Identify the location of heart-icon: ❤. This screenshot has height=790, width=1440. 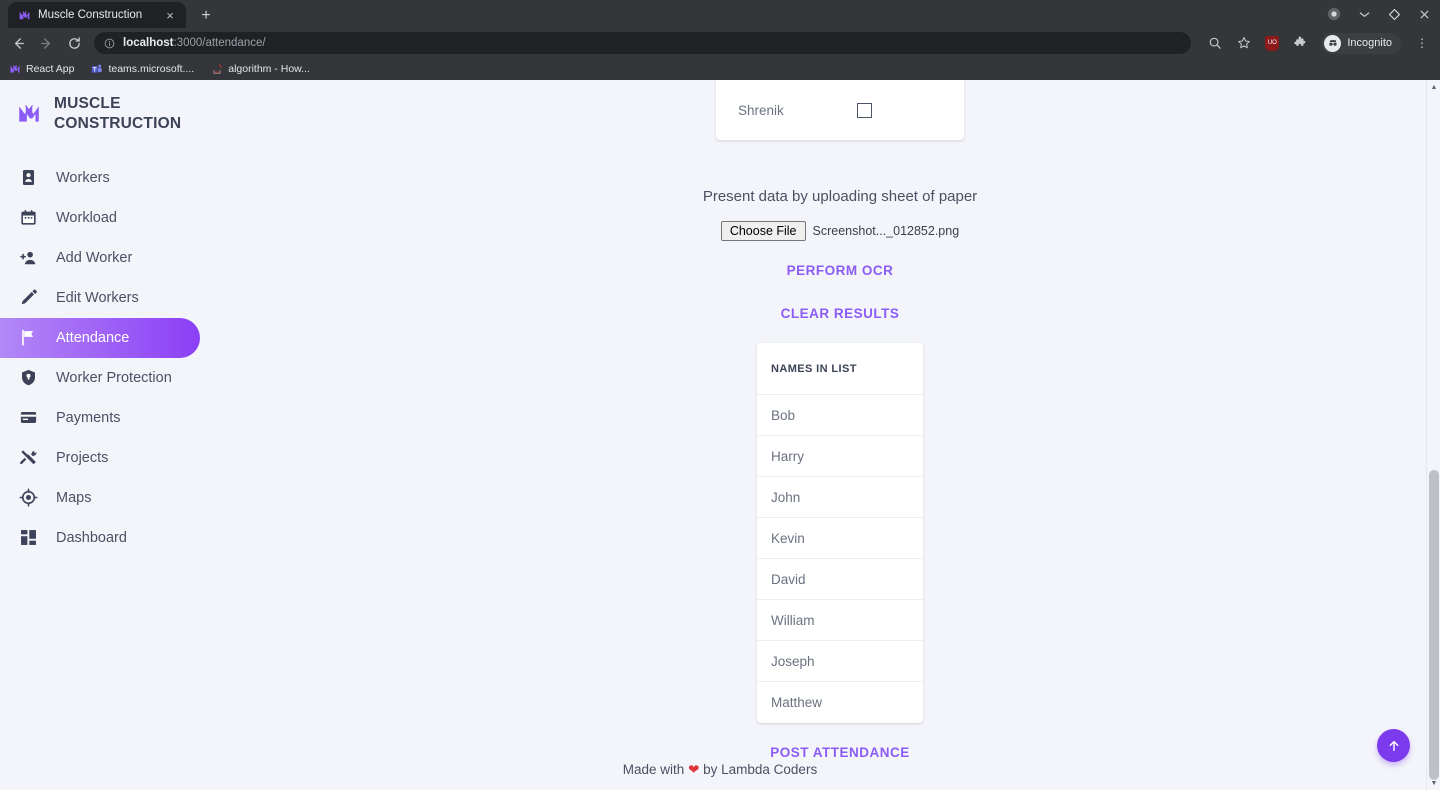
(694, 769).